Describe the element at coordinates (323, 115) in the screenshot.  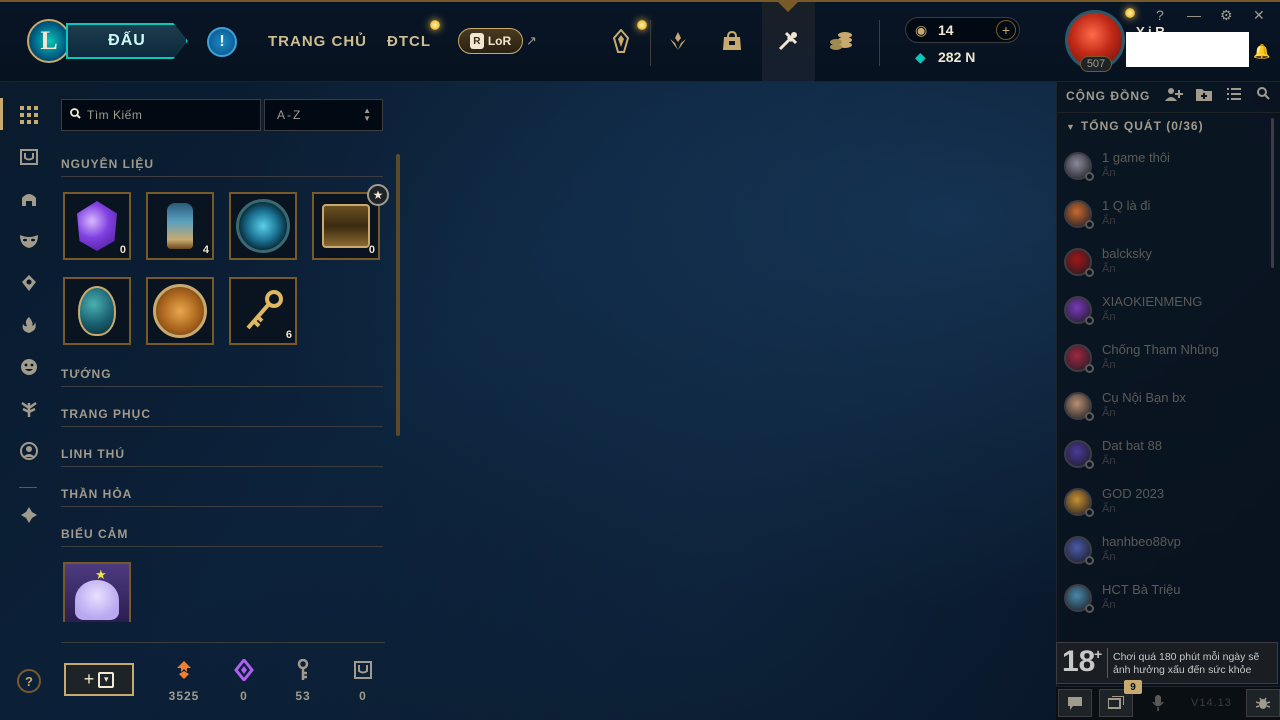
I see `sort-select: A-Z ▲ ▼` at that location.